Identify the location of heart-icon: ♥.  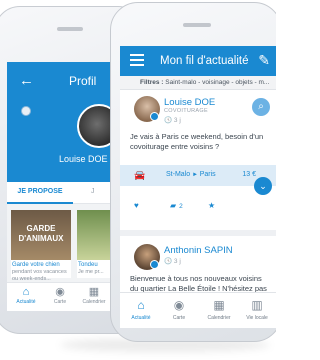
(136, 205).